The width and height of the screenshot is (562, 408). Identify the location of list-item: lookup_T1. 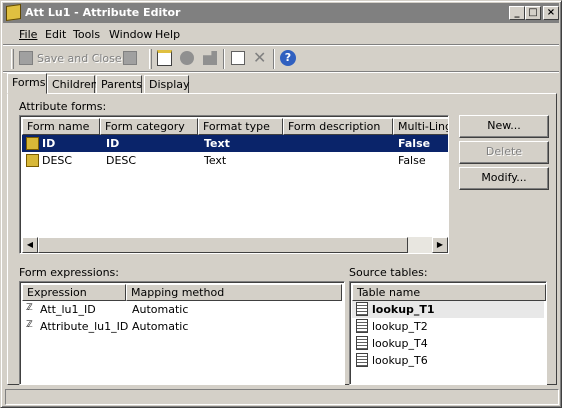
(448, 309).